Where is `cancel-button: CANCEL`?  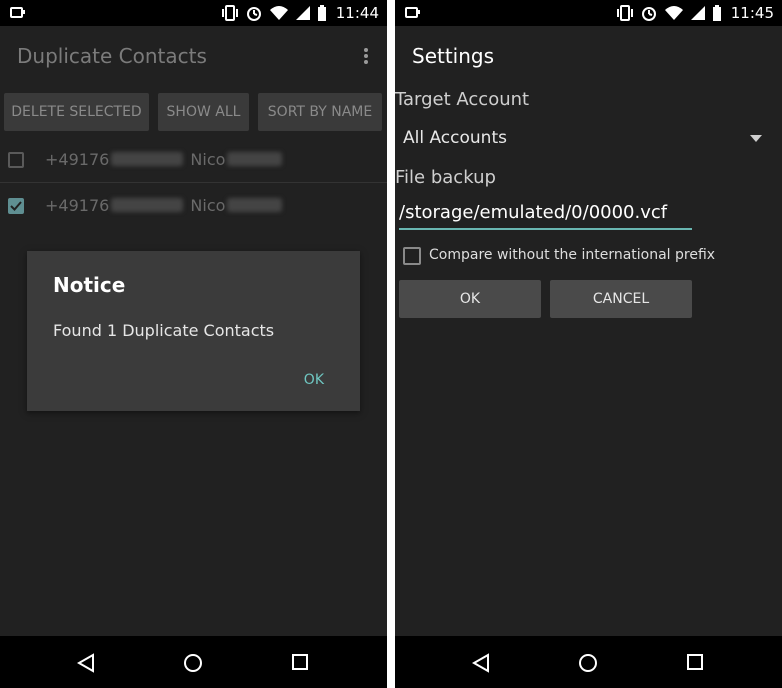
cancel-button: CANCEL is located at coordinates (621, 299).